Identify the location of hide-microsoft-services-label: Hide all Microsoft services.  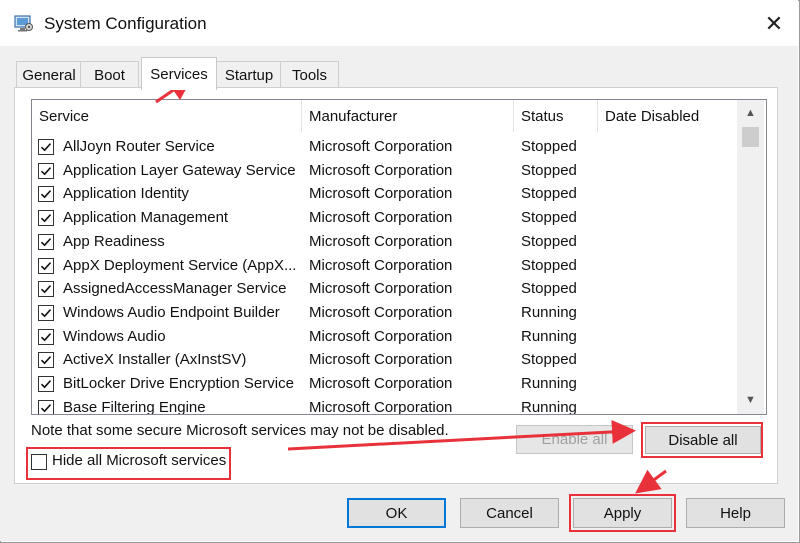
(139, 460).